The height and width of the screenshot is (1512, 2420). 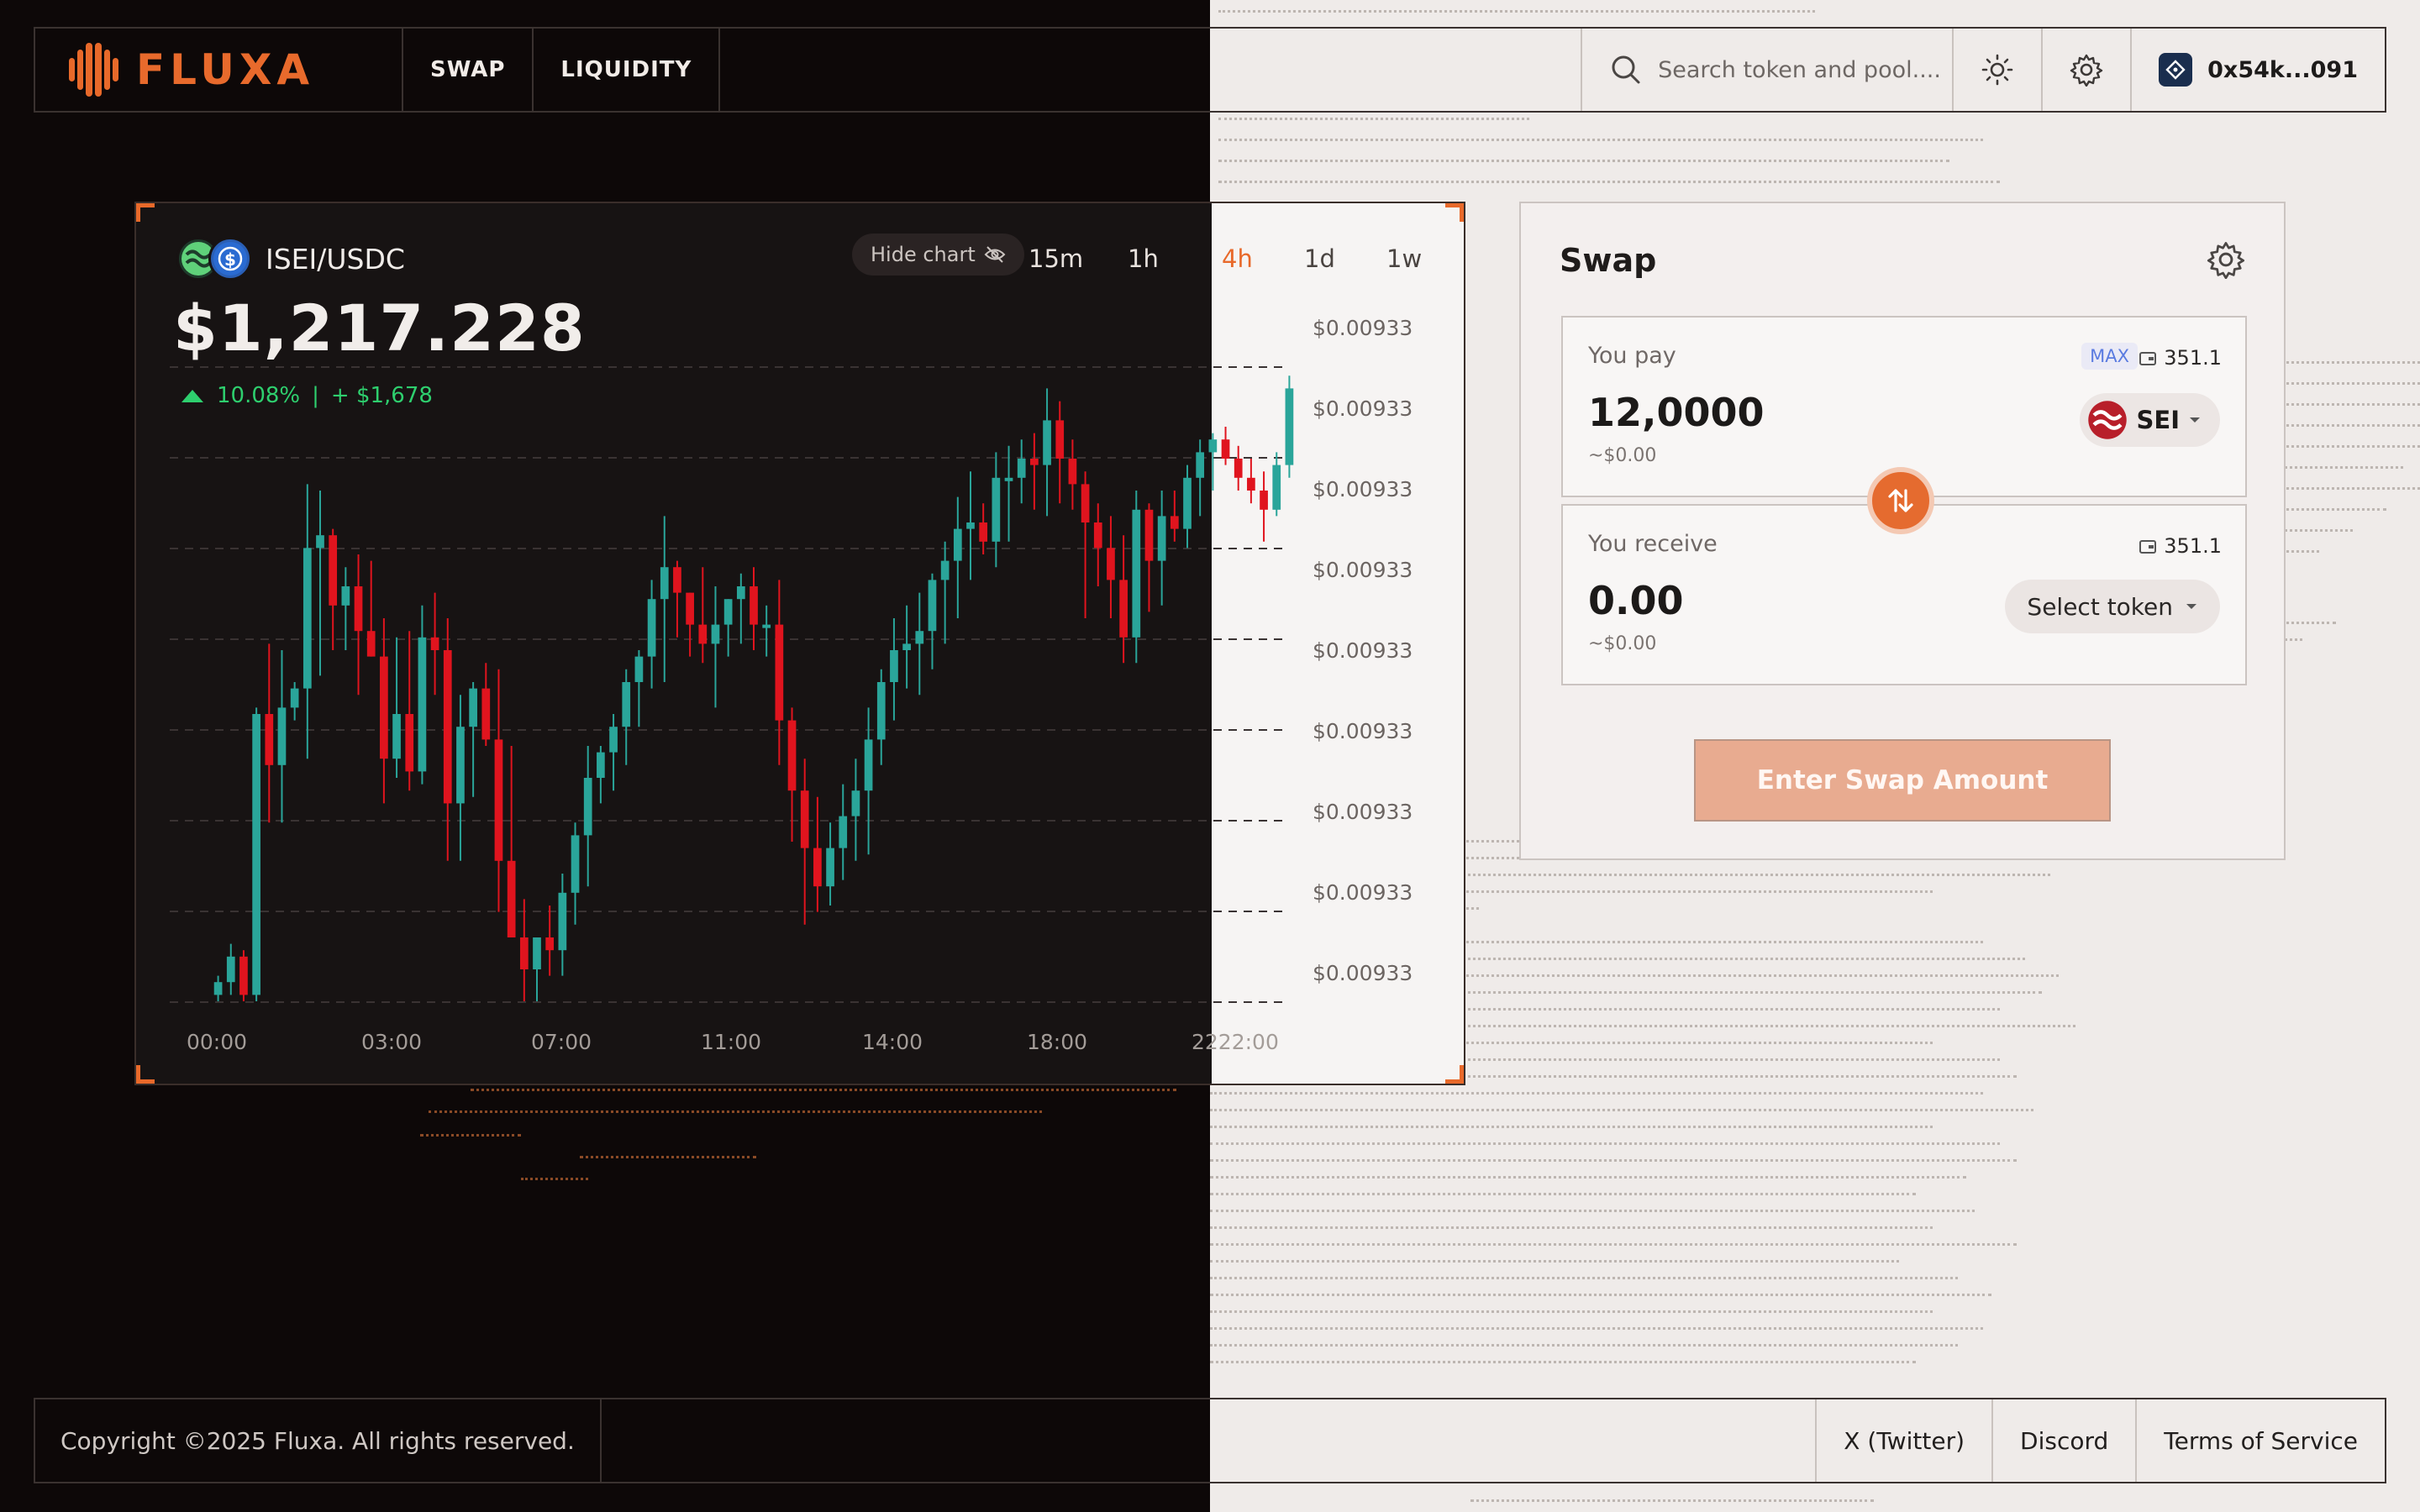 What do you see at coordinates (1626, 69) in the screenshot?
I see `search-icon` at bounding box center [1626, 69].